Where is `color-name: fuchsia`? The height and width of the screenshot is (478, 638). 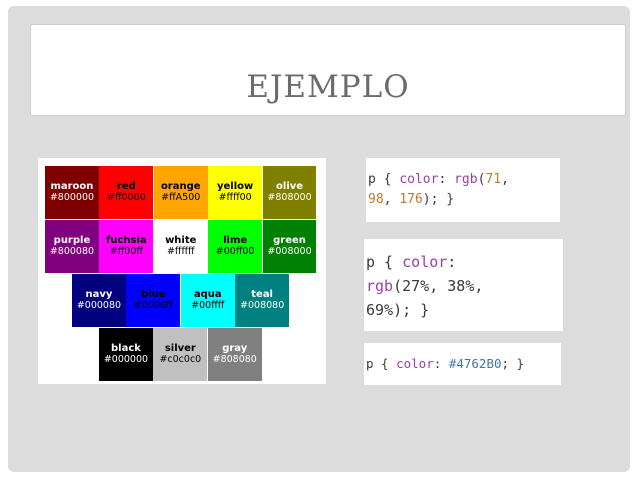 color-name: fuchsia is located at coordinates (126, 241).